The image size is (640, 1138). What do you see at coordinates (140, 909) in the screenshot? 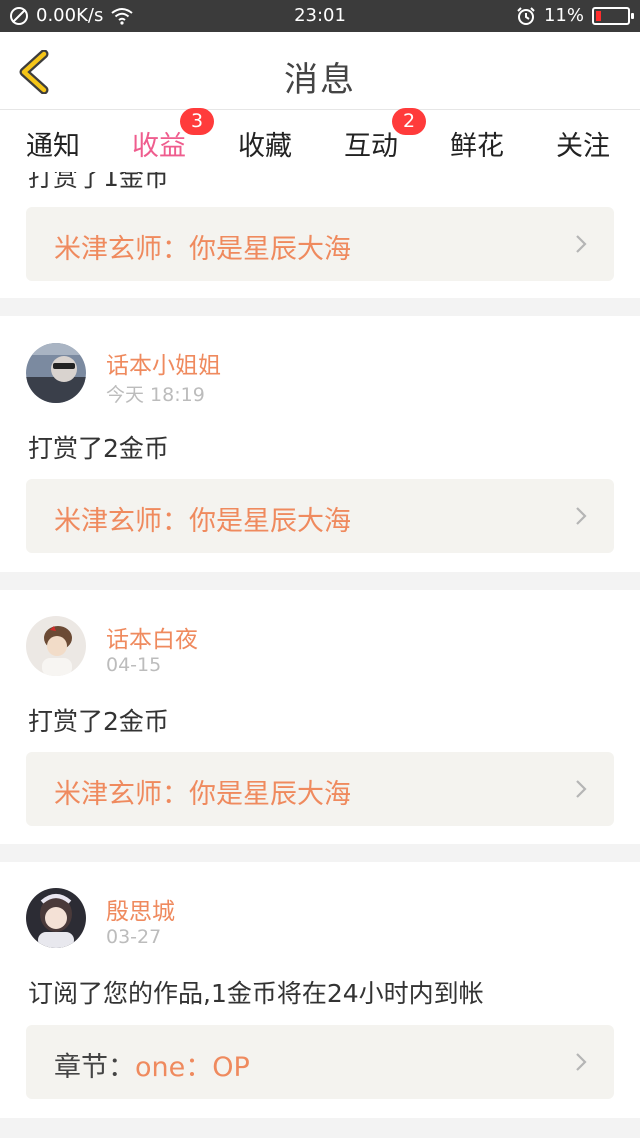
I see `user-name: 殷思城` at bounding box center [140, 909].